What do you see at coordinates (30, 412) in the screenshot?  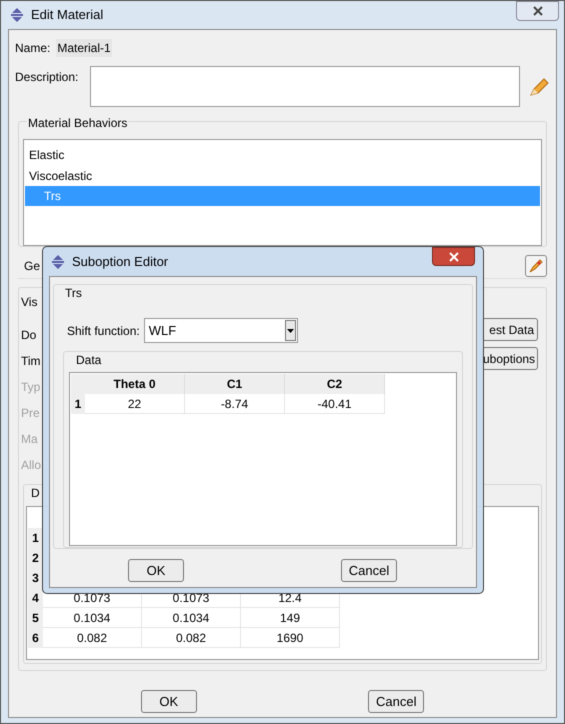 I see `field-label: Pre` at bounding box center [30, 412].